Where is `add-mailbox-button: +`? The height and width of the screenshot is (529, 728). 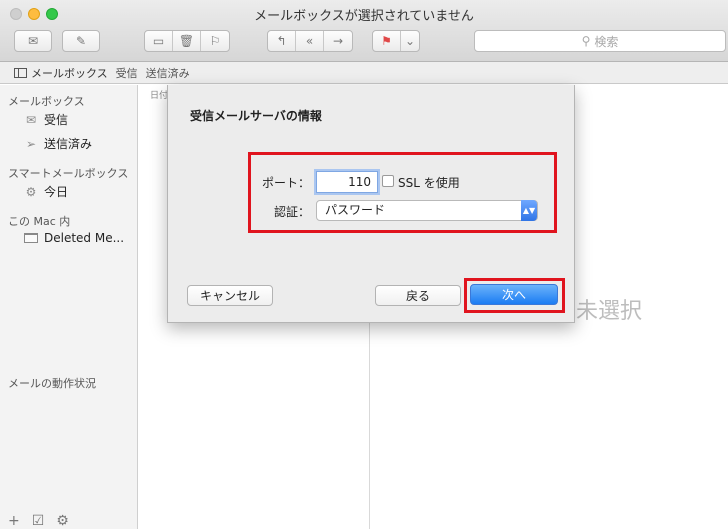 add-mailbox-button: + is located at coordinates (14, 521).